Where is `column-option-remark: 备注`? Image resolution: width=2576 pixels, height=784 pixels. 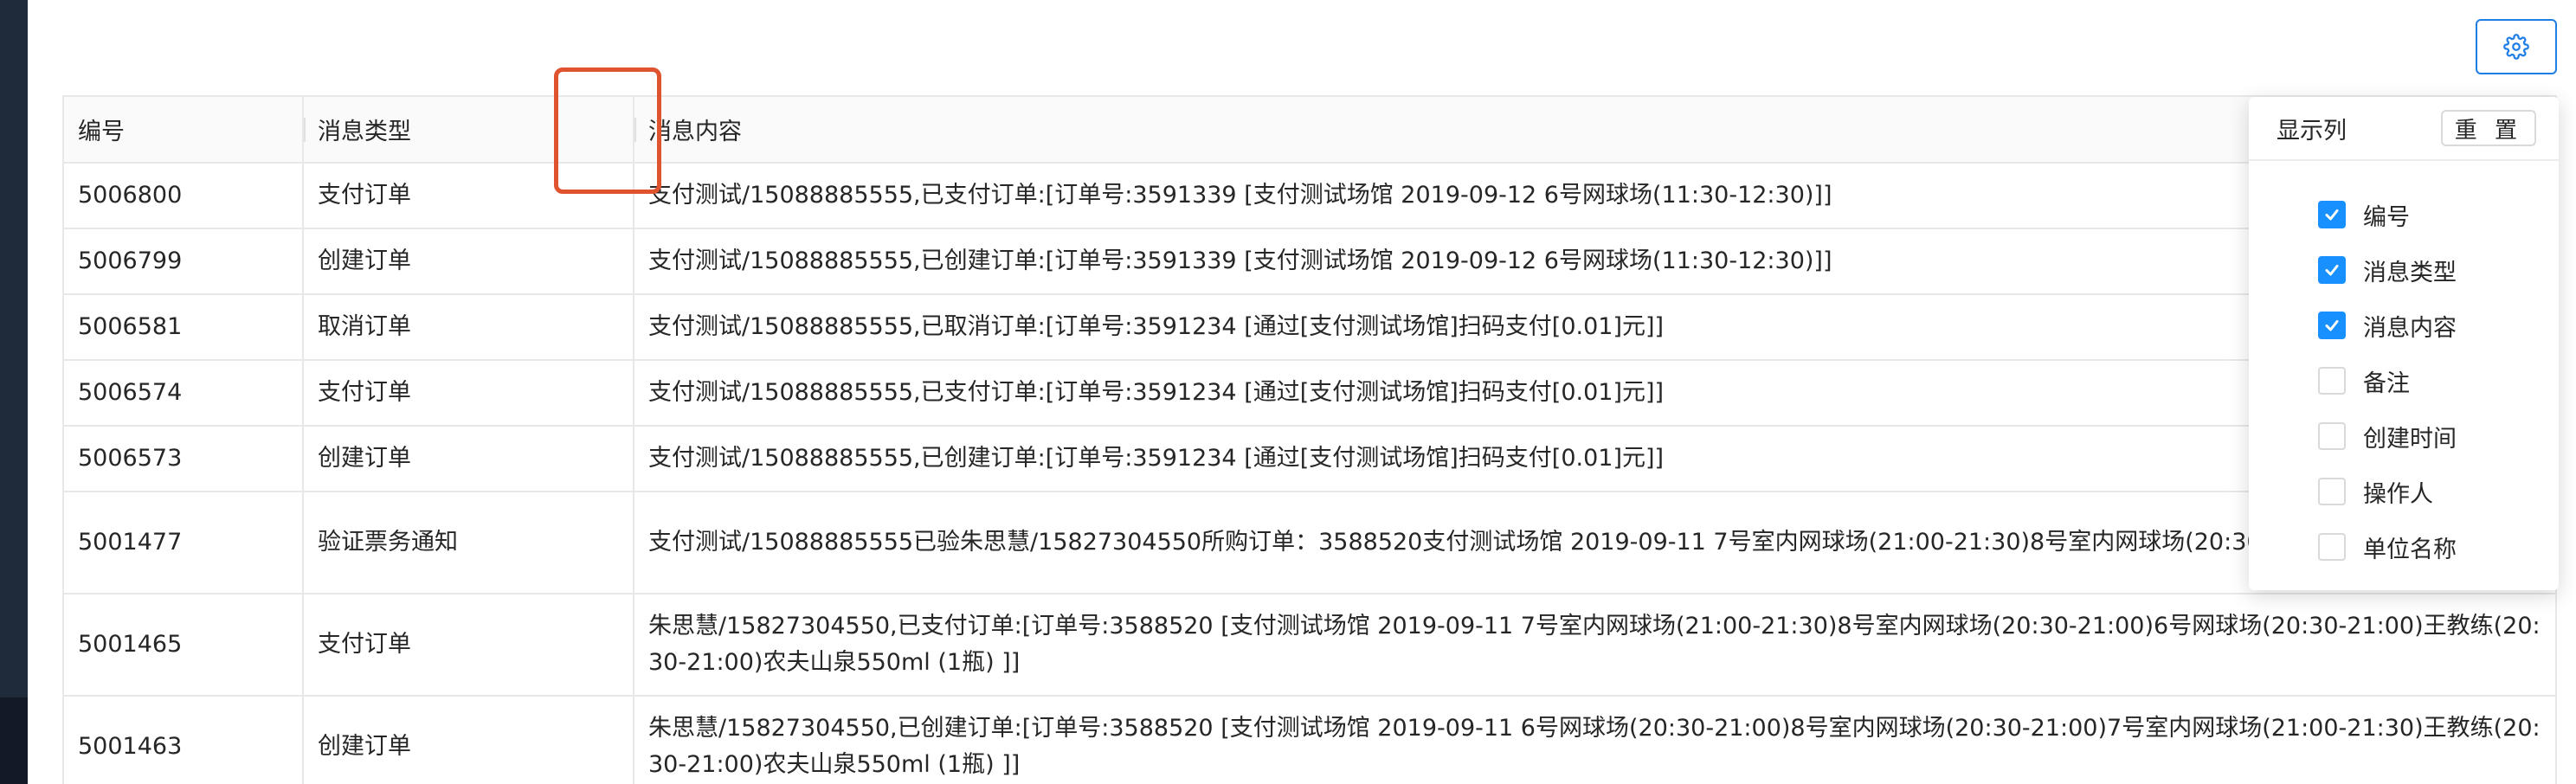 column-option-remark: 备注 is located at coordinates (2404, 380).